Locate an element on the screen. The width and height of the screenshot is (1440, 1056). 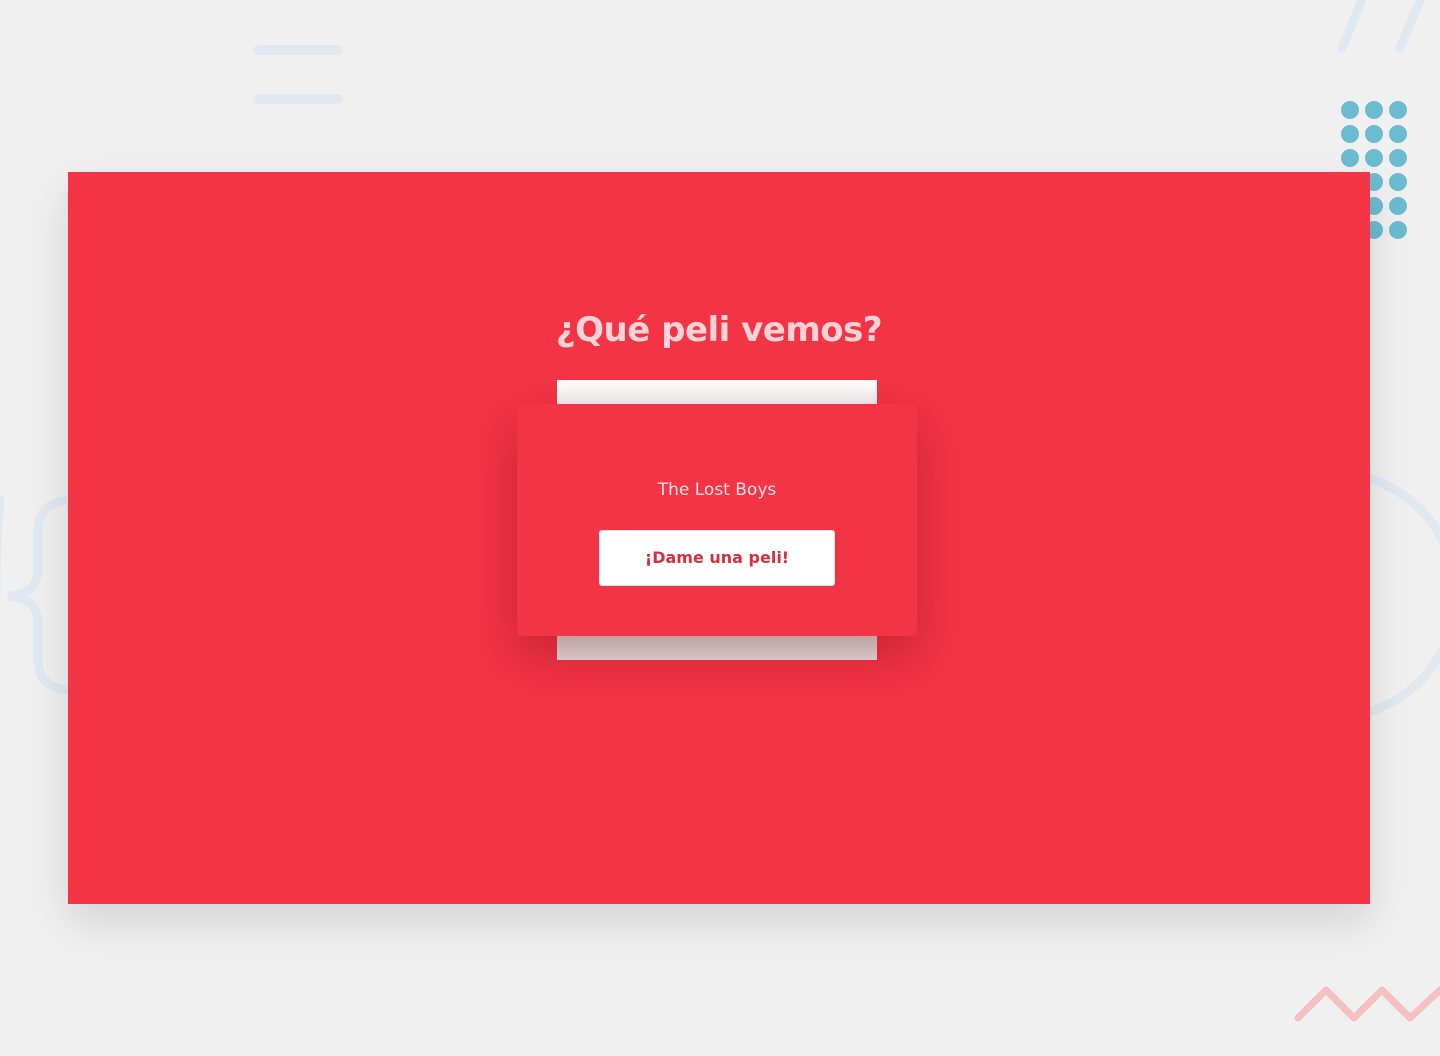
decorative-circle-icon is located at coordinates (1403, 595).